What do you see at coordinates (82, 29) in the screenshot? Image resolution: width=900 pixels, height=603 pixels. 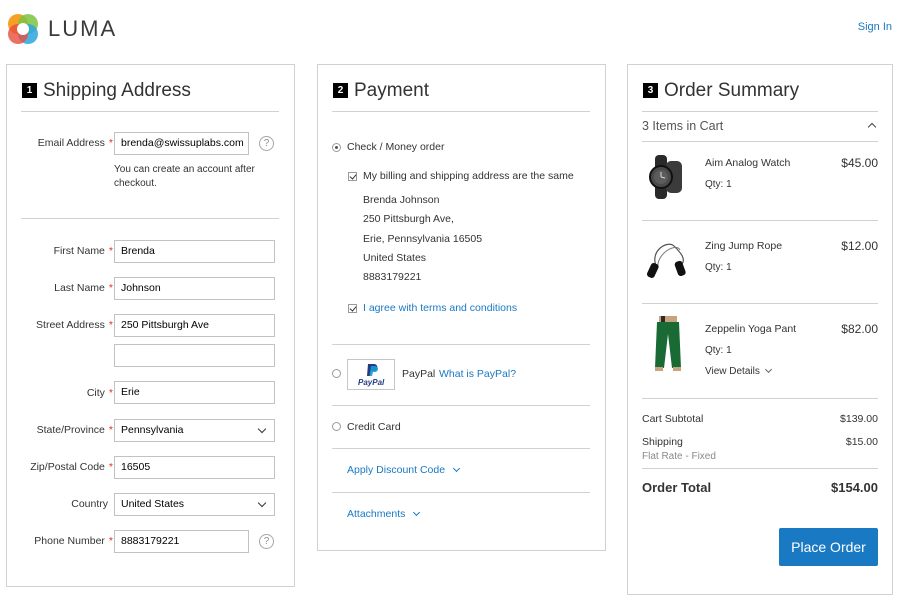 I see `brand-name: LUMA` at bounding box center [82, 29].